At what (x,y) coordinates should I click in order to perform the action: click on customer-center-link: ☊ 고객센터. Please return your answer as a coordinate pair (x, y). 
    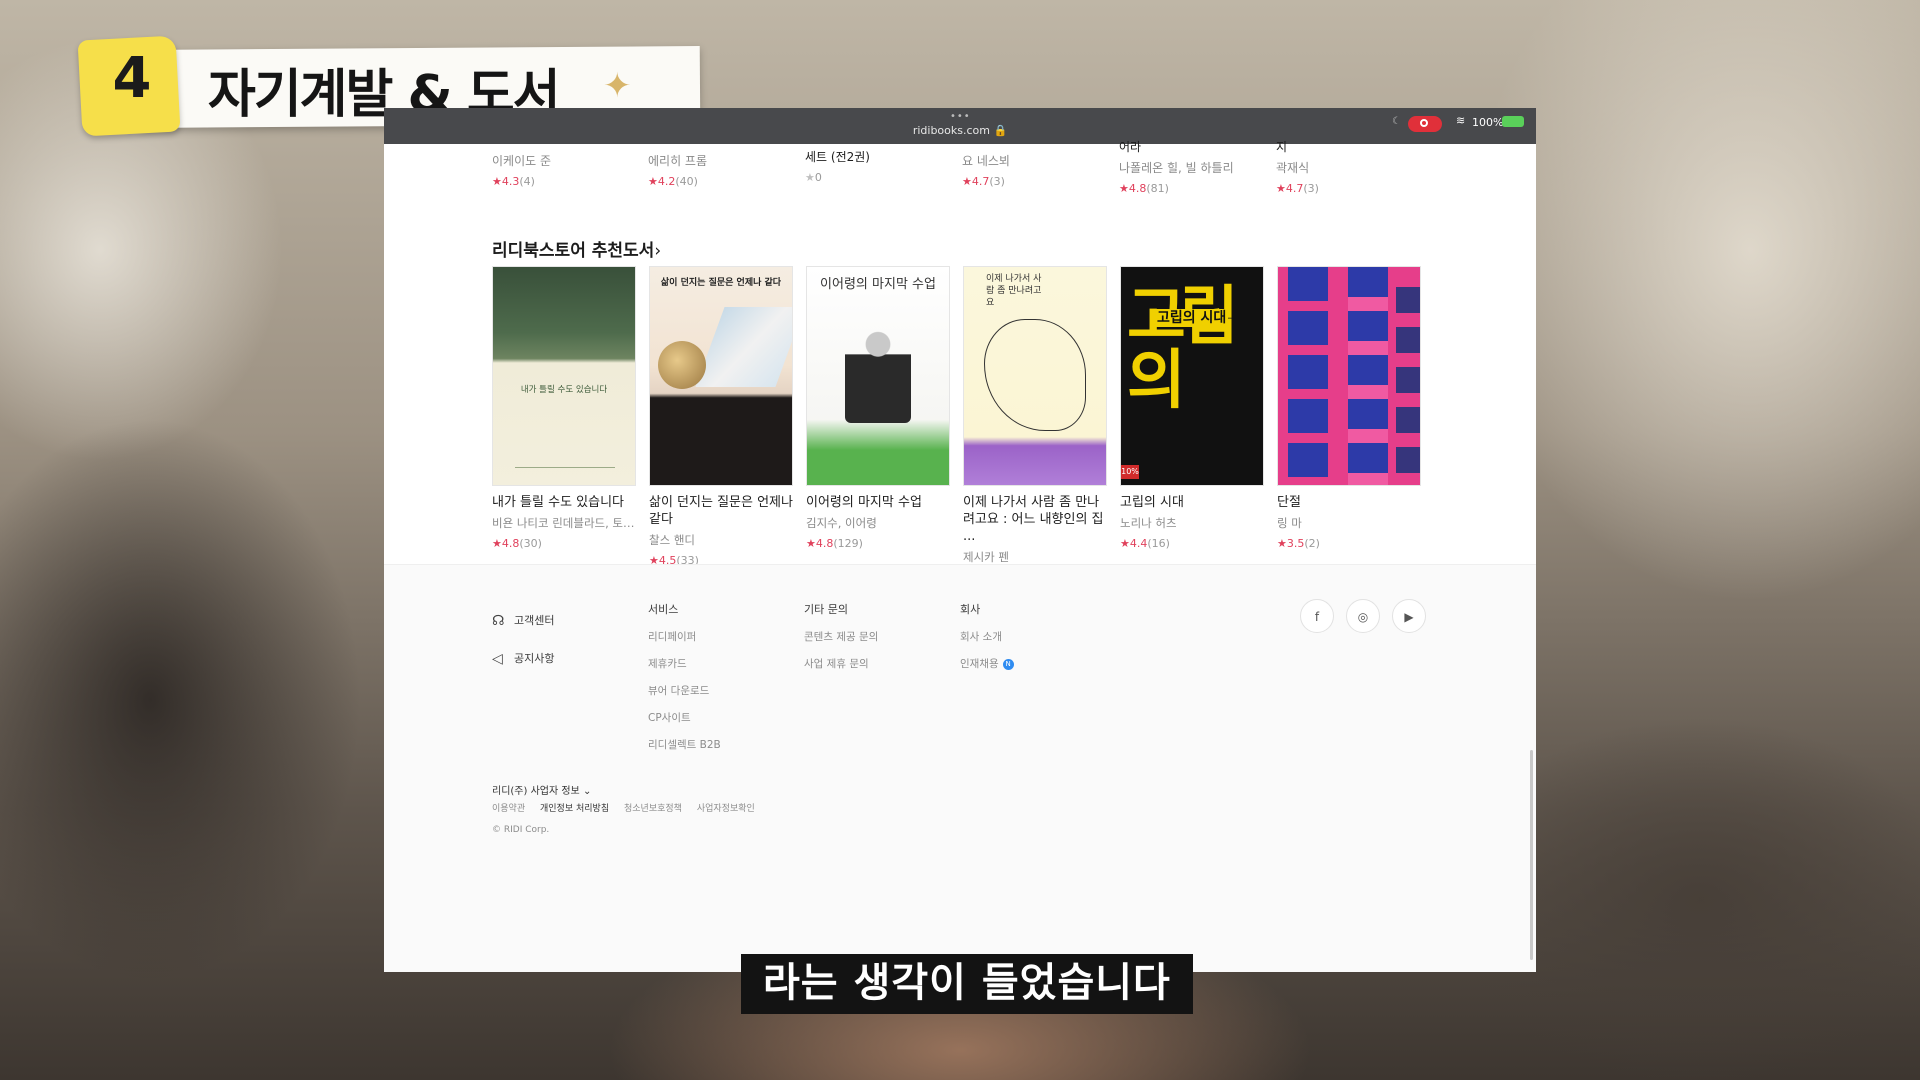
    Looking at the image, I should click on (523, 620).